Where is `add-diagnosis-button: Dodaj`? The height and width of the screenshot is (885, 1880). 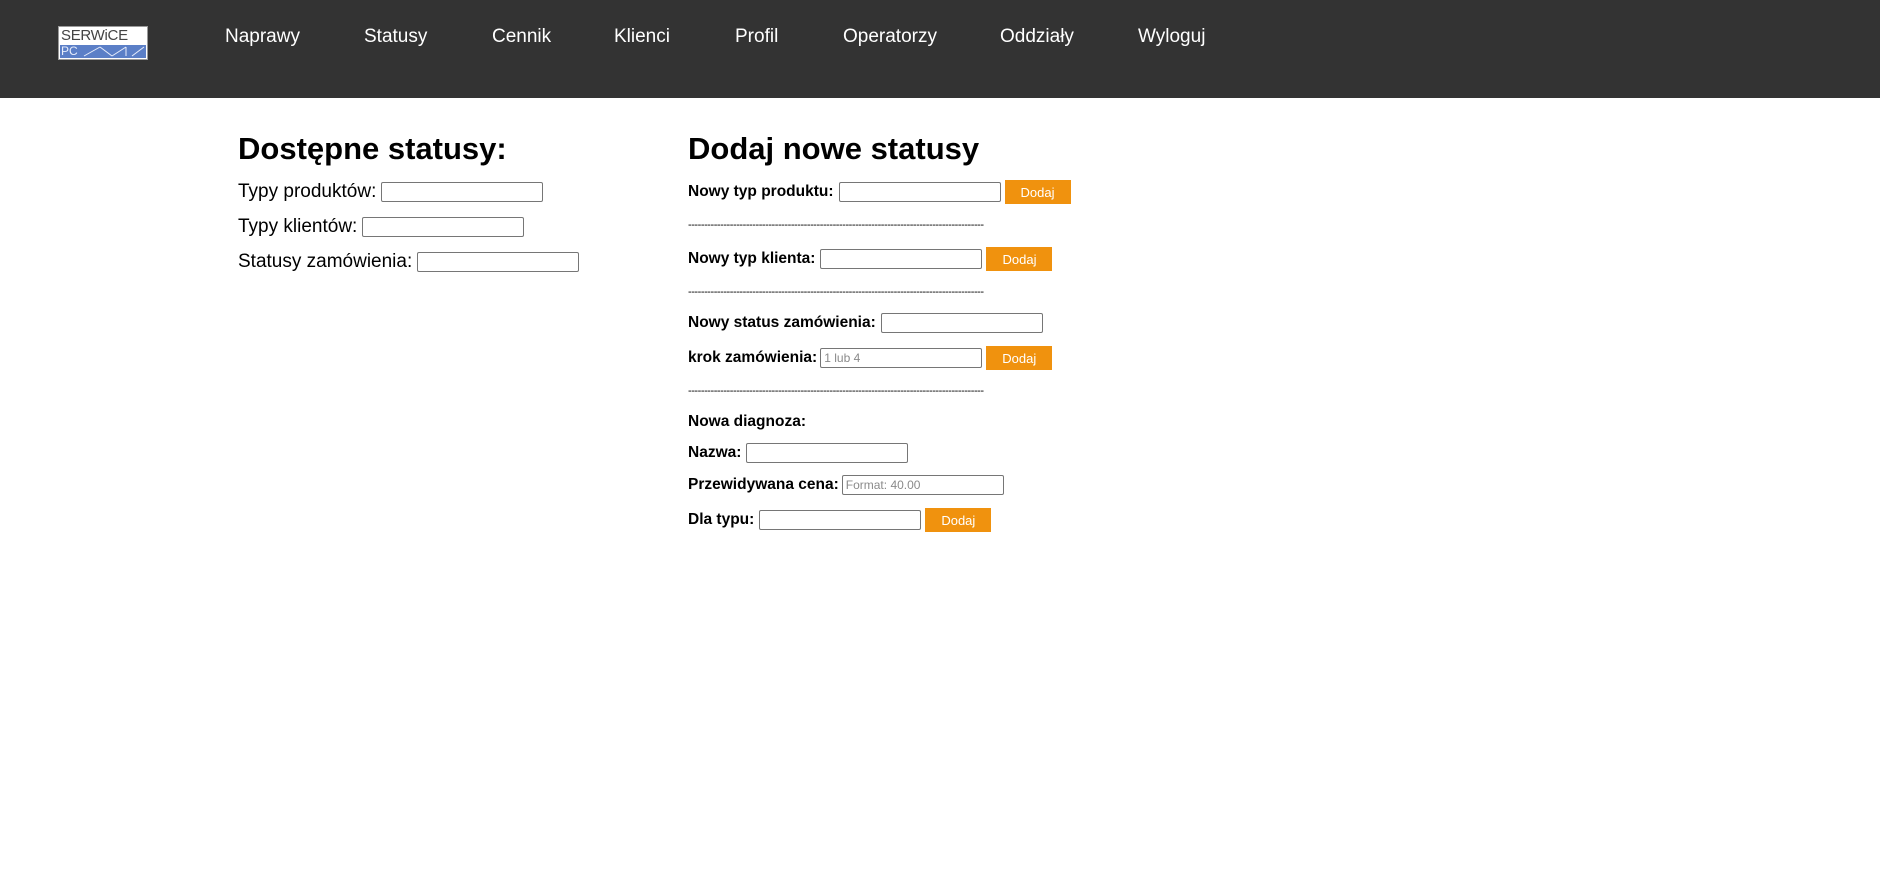 add-diagnosis-button: Dodaj is located at coordinates (958, 520).